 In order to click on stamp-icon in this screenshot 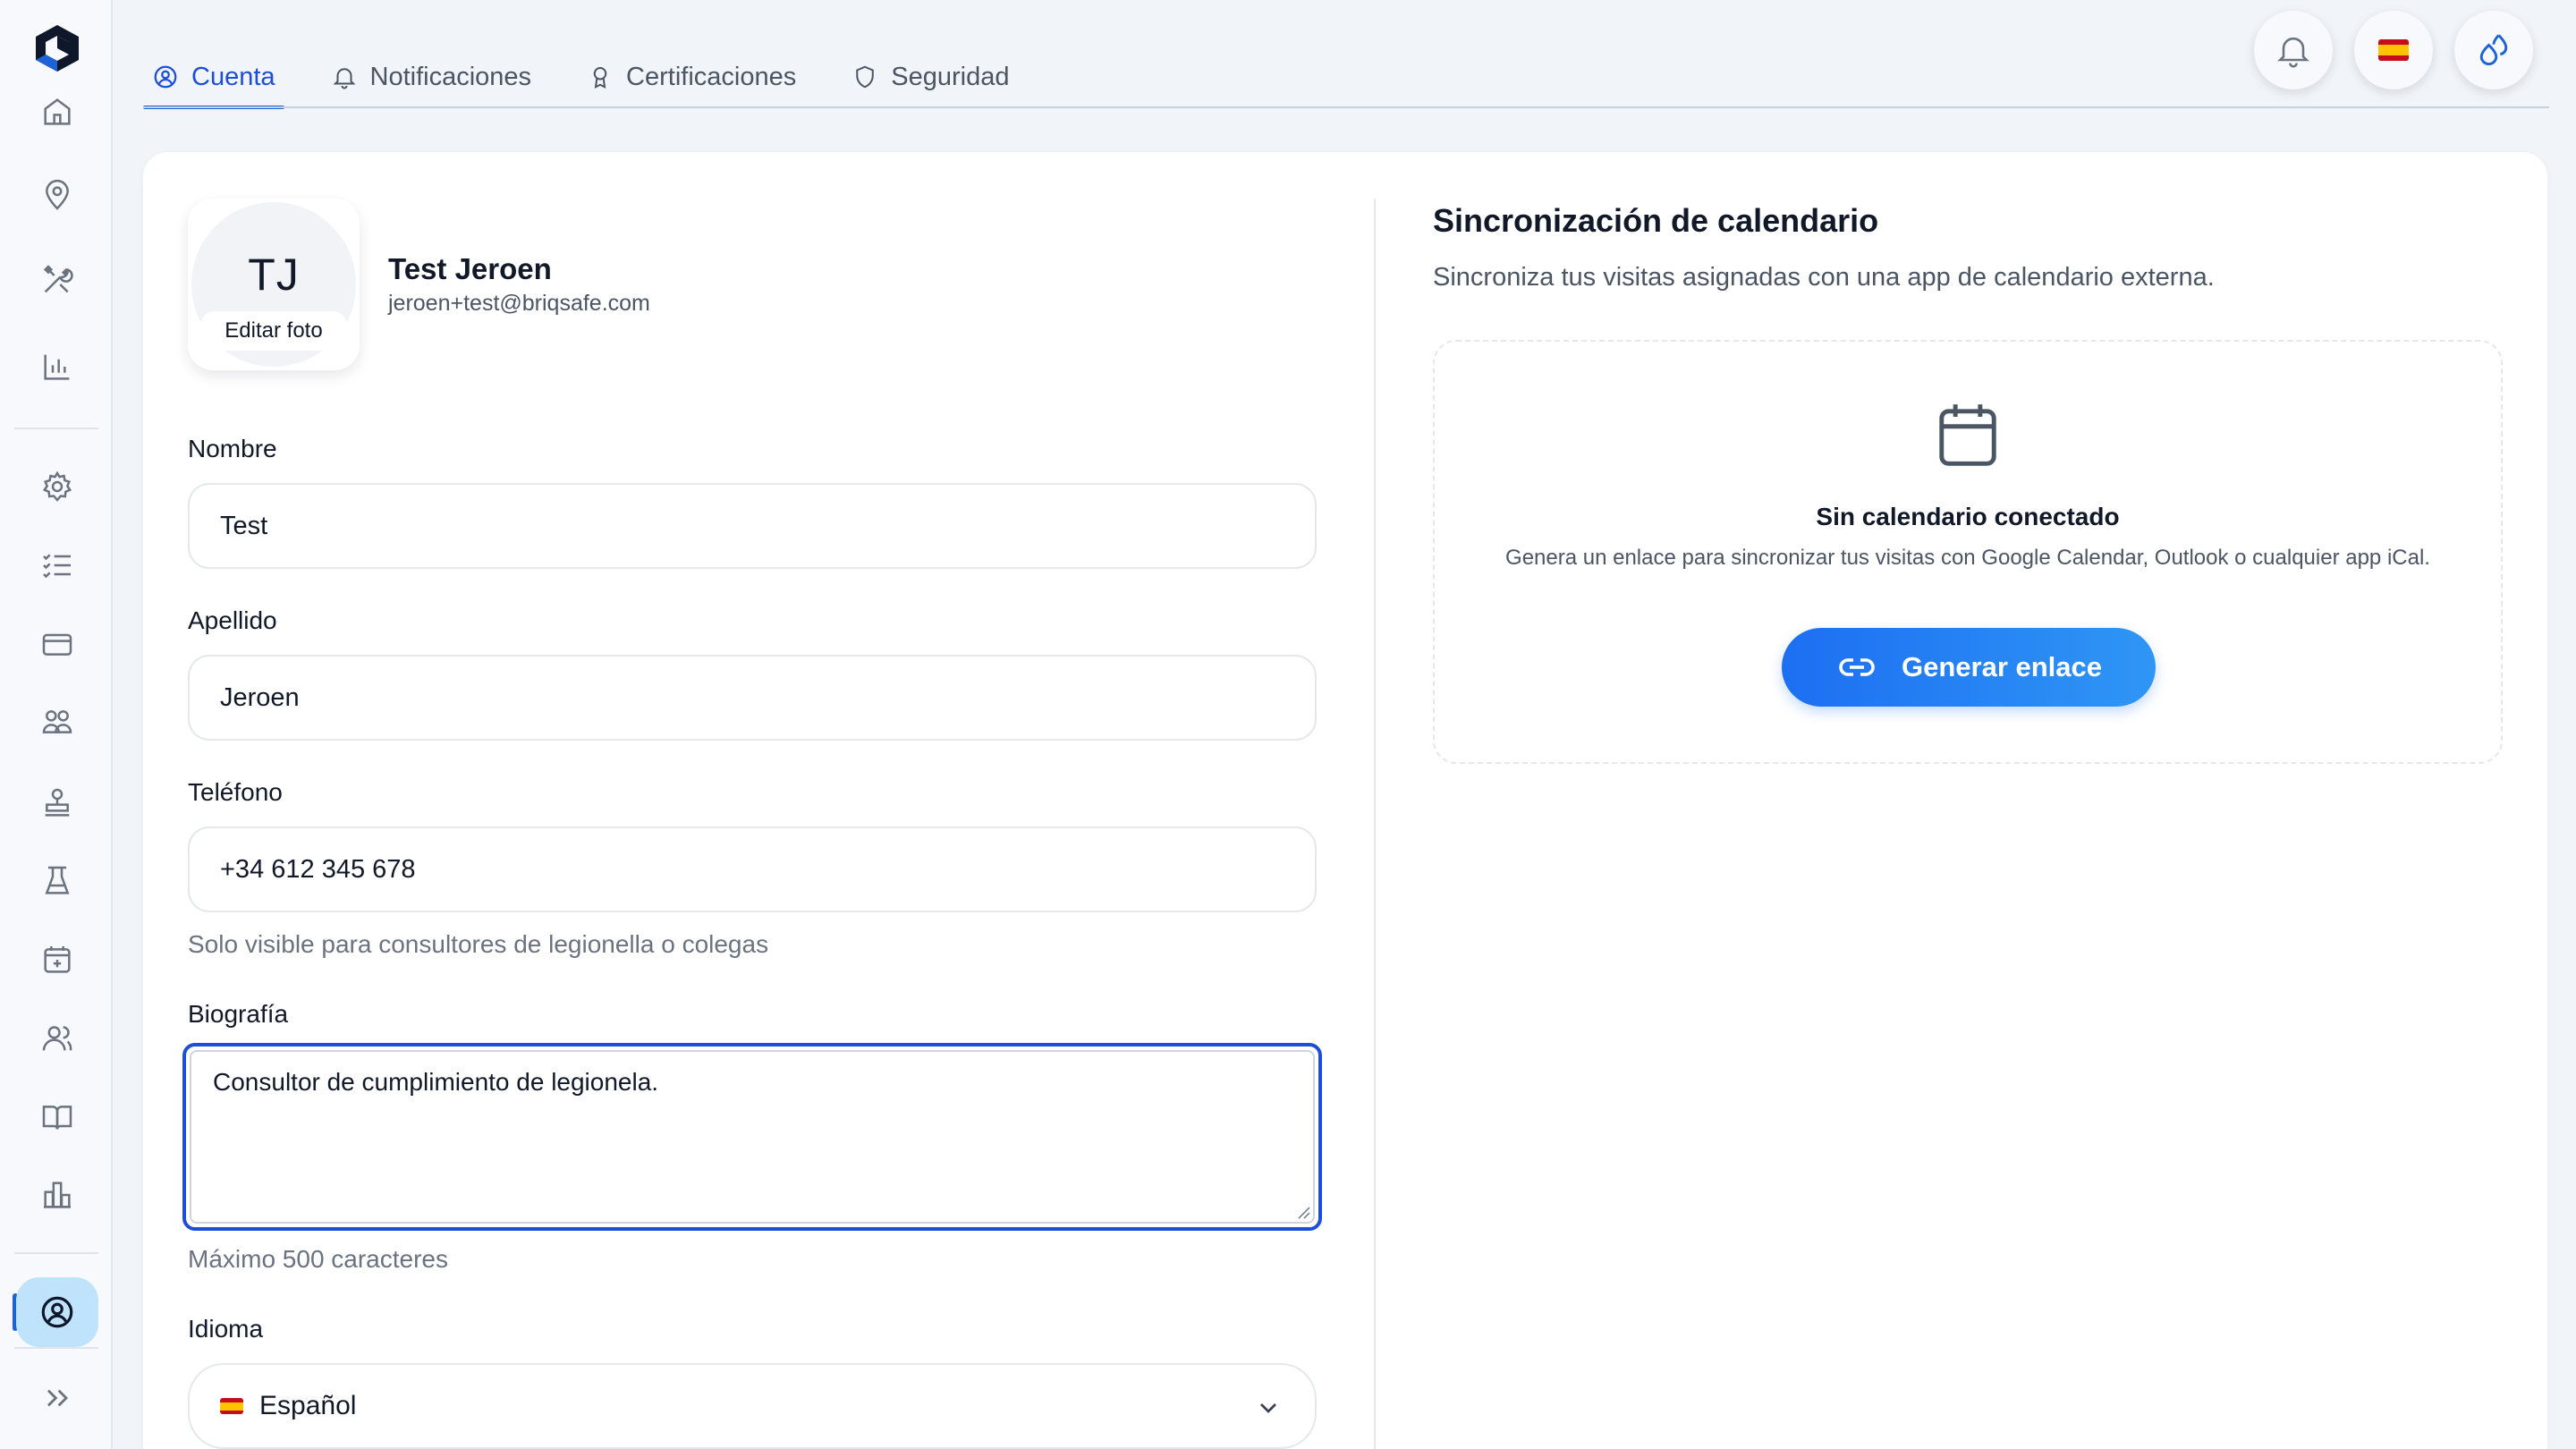, I will do `click(57, 803)`.